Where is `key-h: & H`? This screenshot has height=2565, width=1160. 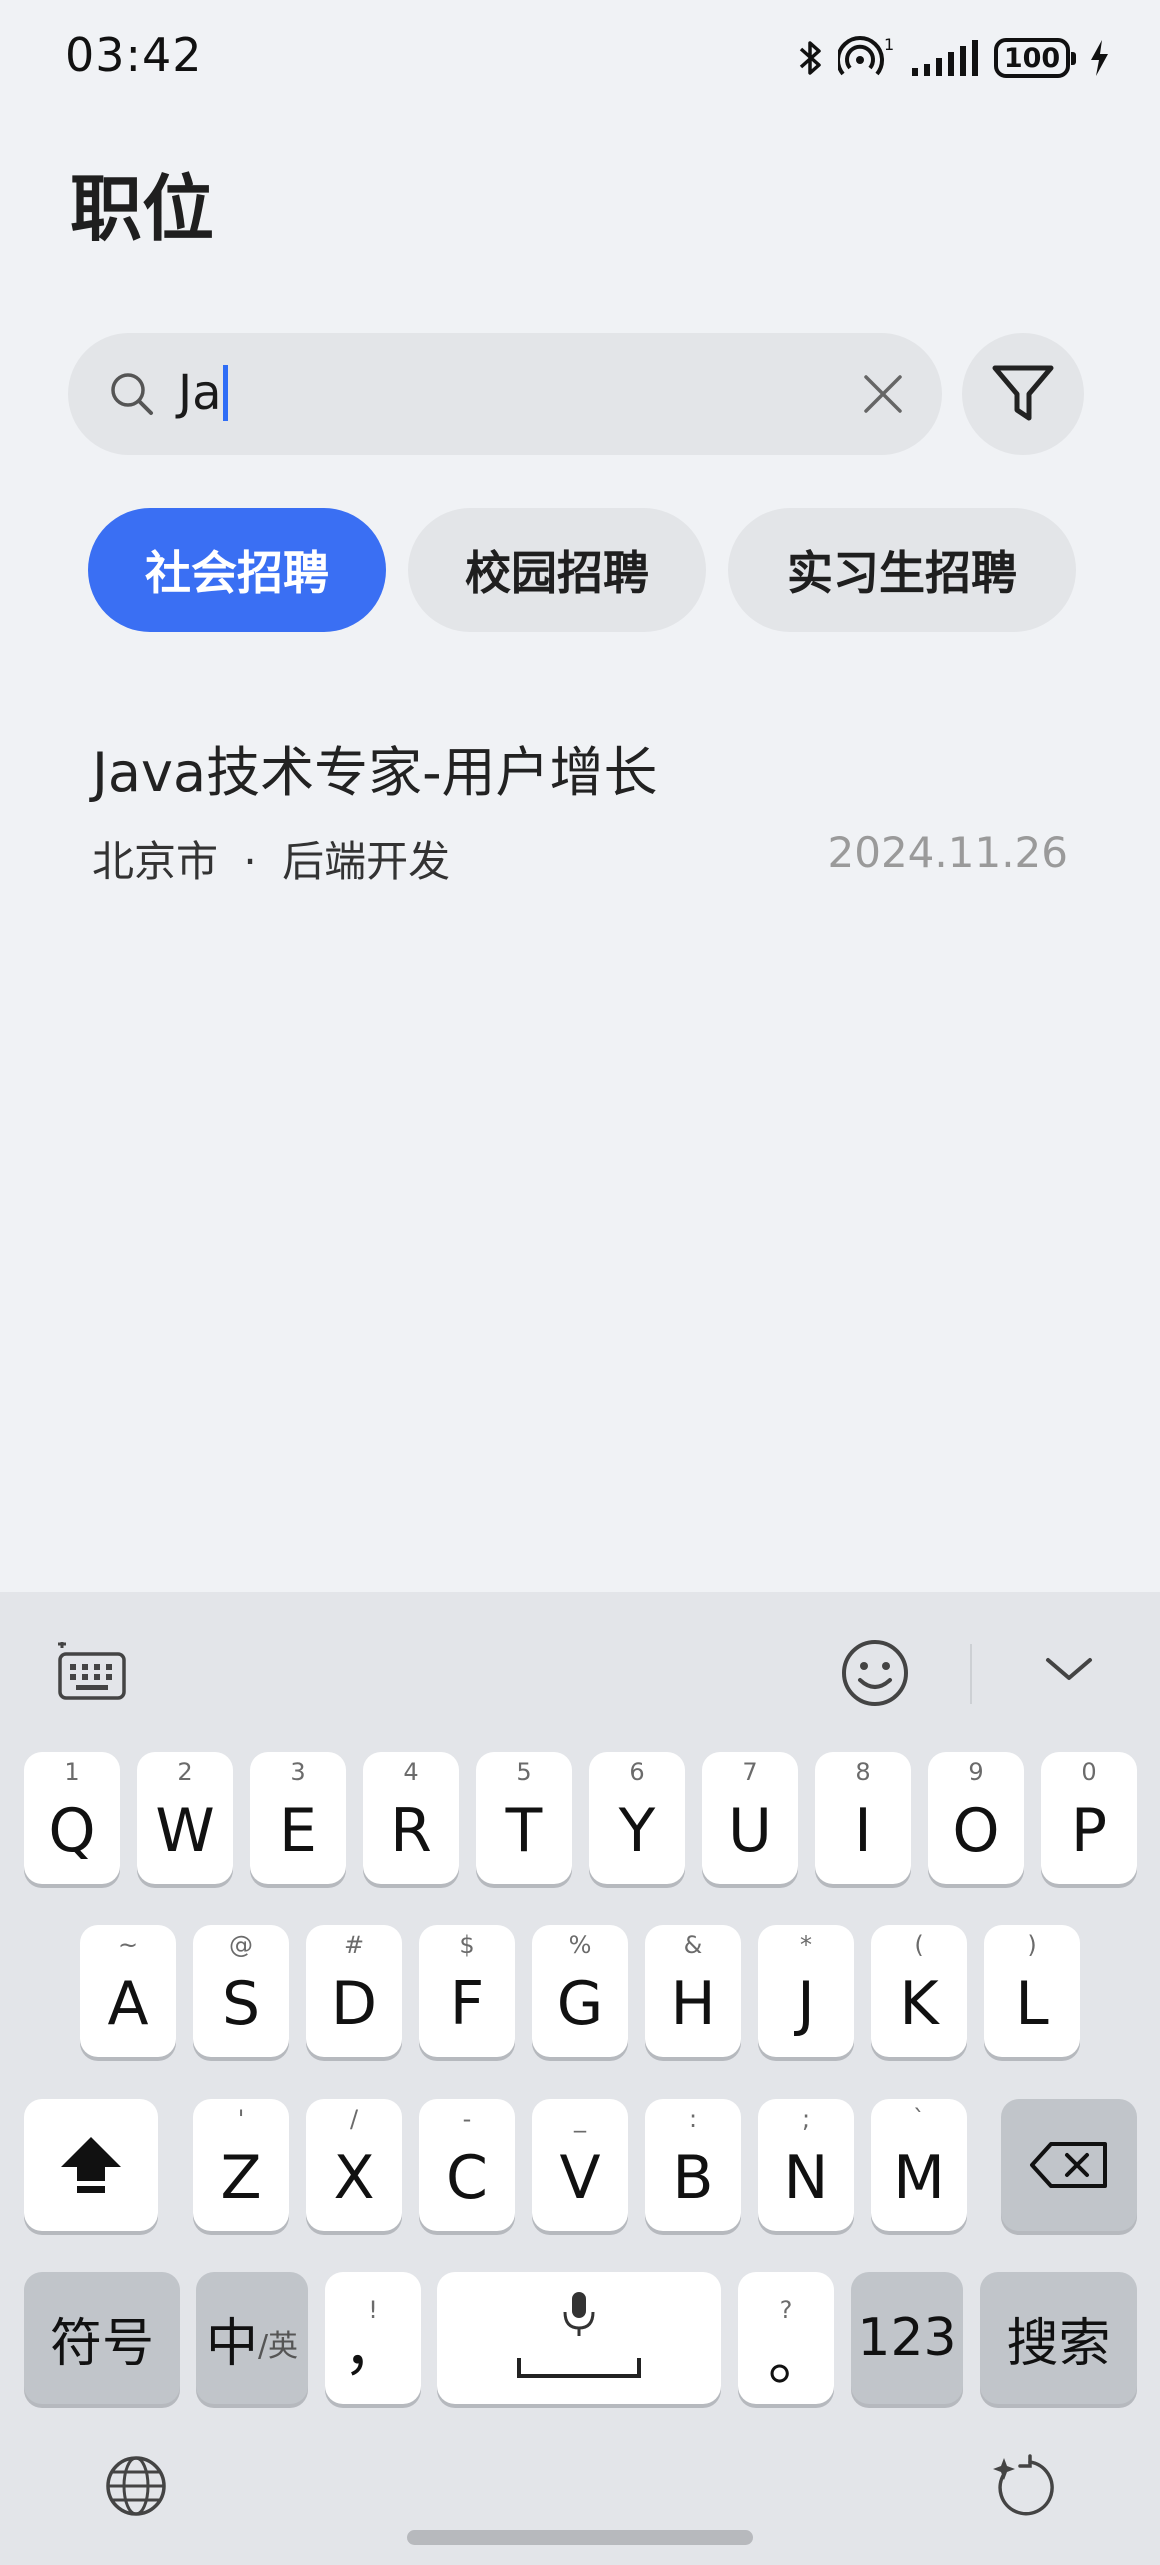 key-h: & H is located at coordinates (693, 1991).